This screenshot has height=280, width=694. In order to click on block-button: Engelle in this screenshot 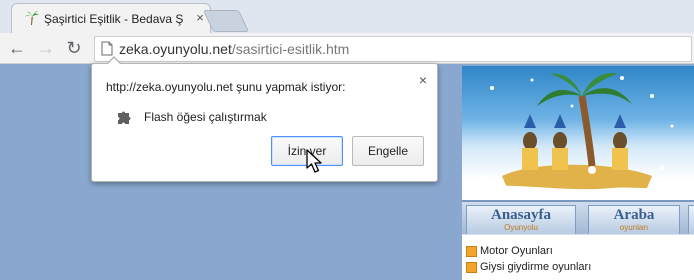, I will do `click(388, 151)`.